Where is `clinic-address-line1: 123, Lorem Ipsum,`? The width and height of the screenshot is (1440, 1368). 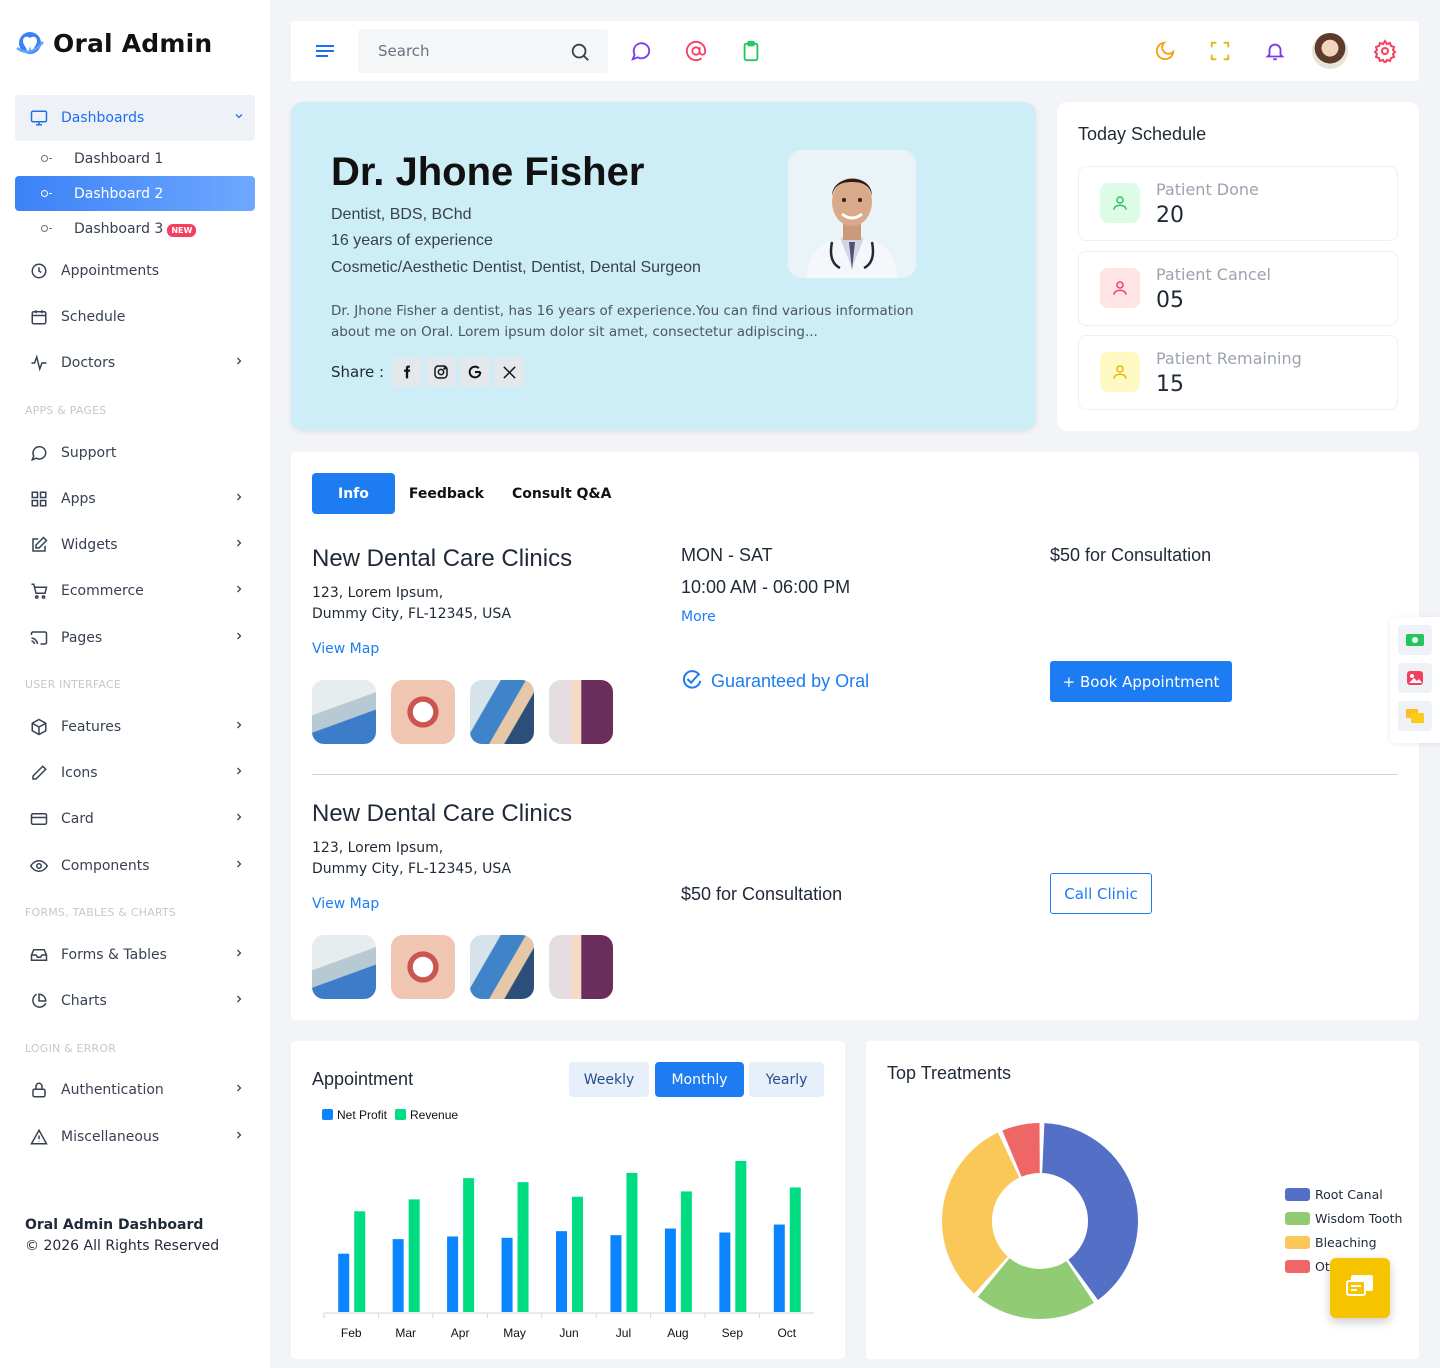 clinic-address-line1: 123, Lorem Ipsum, is located at coordinates (378, 848).